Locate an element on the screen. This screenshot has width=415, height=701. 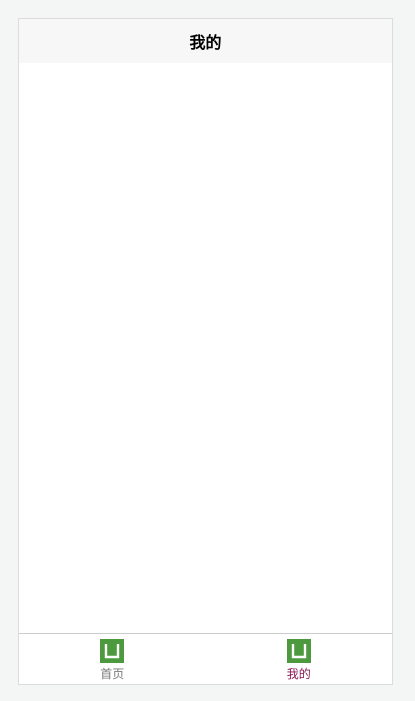
mine-tab-icon is located at coordinates (298, 651).